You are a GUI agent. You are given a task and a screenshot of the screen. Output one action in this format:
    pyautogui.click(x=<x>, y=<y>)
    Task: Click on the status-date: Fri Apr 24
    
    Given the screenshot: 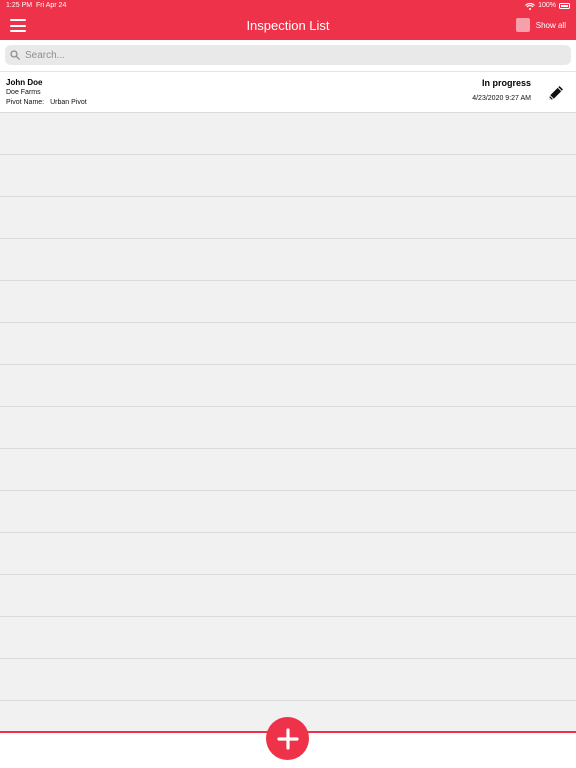 What is the action you would take?
    pyautogui.click(x=51, y=5)
    